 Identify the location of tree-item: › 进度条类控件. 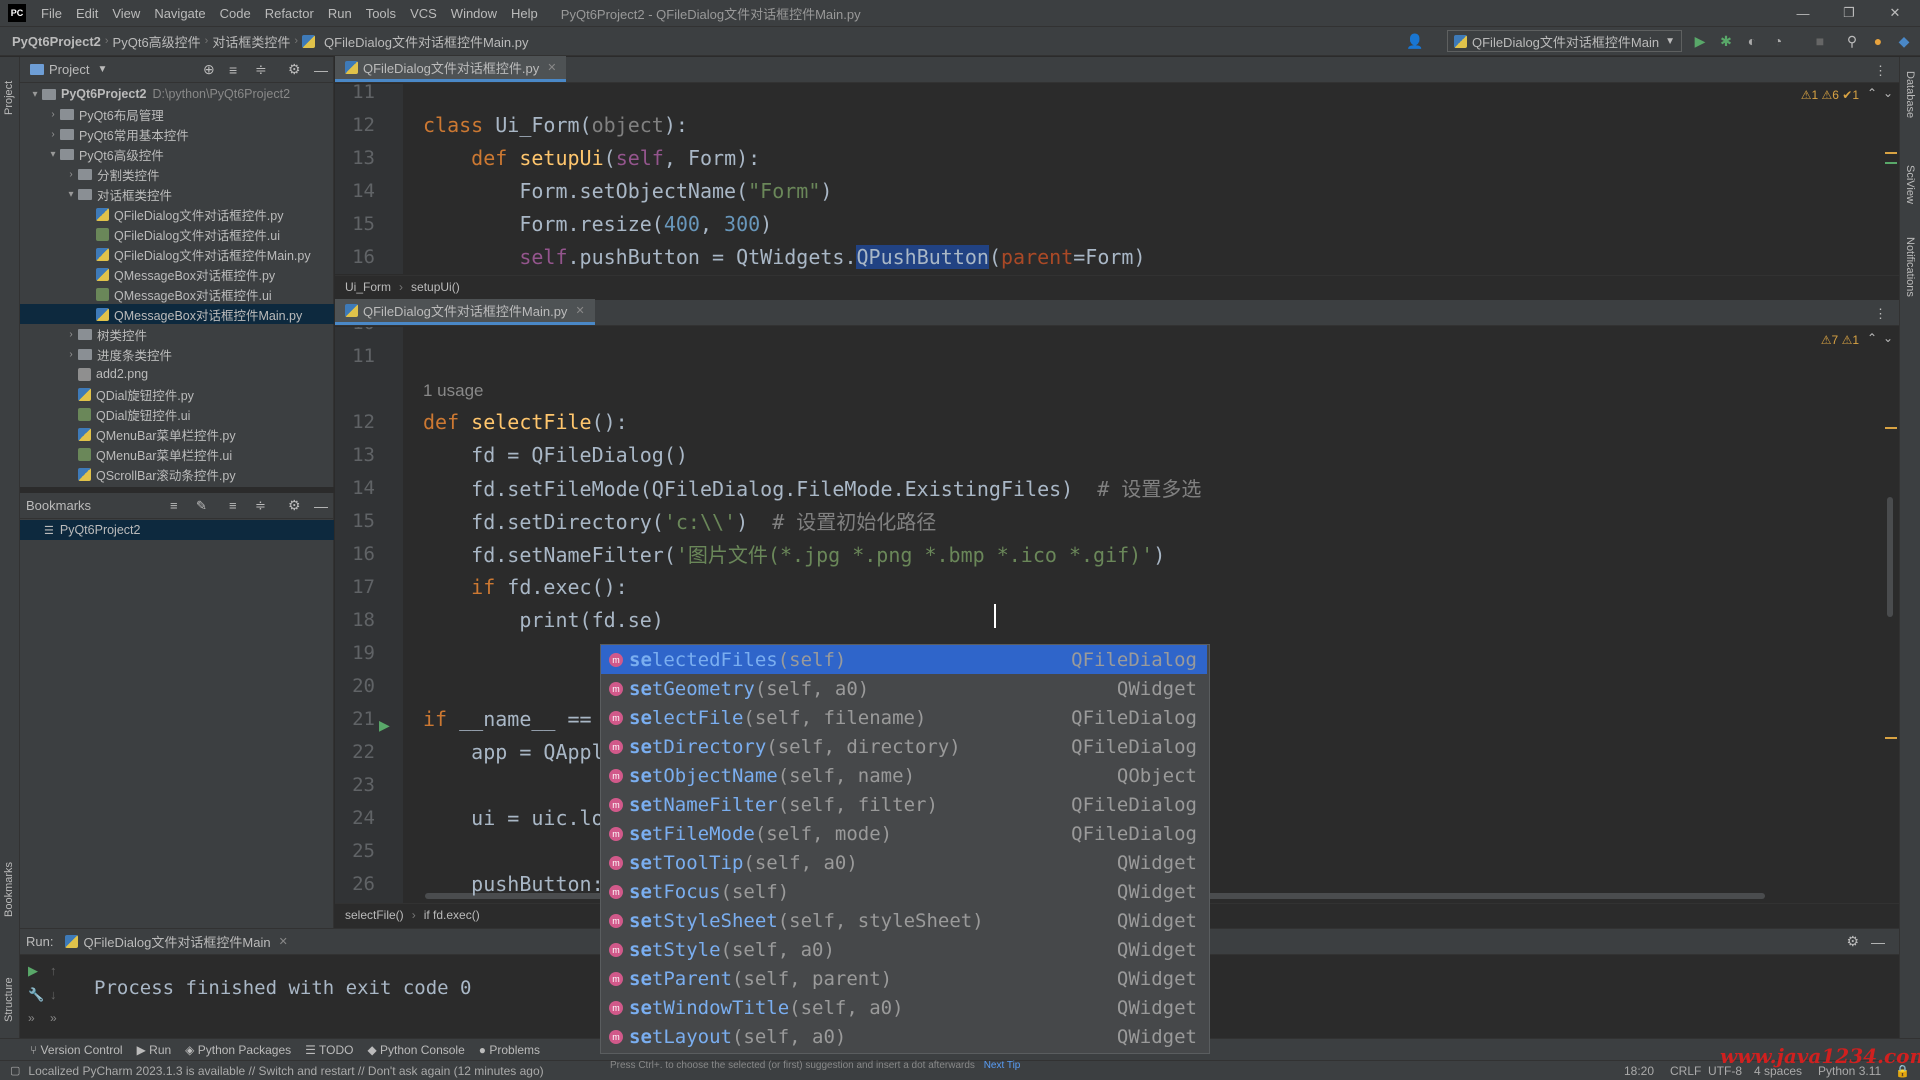
(177, 354).